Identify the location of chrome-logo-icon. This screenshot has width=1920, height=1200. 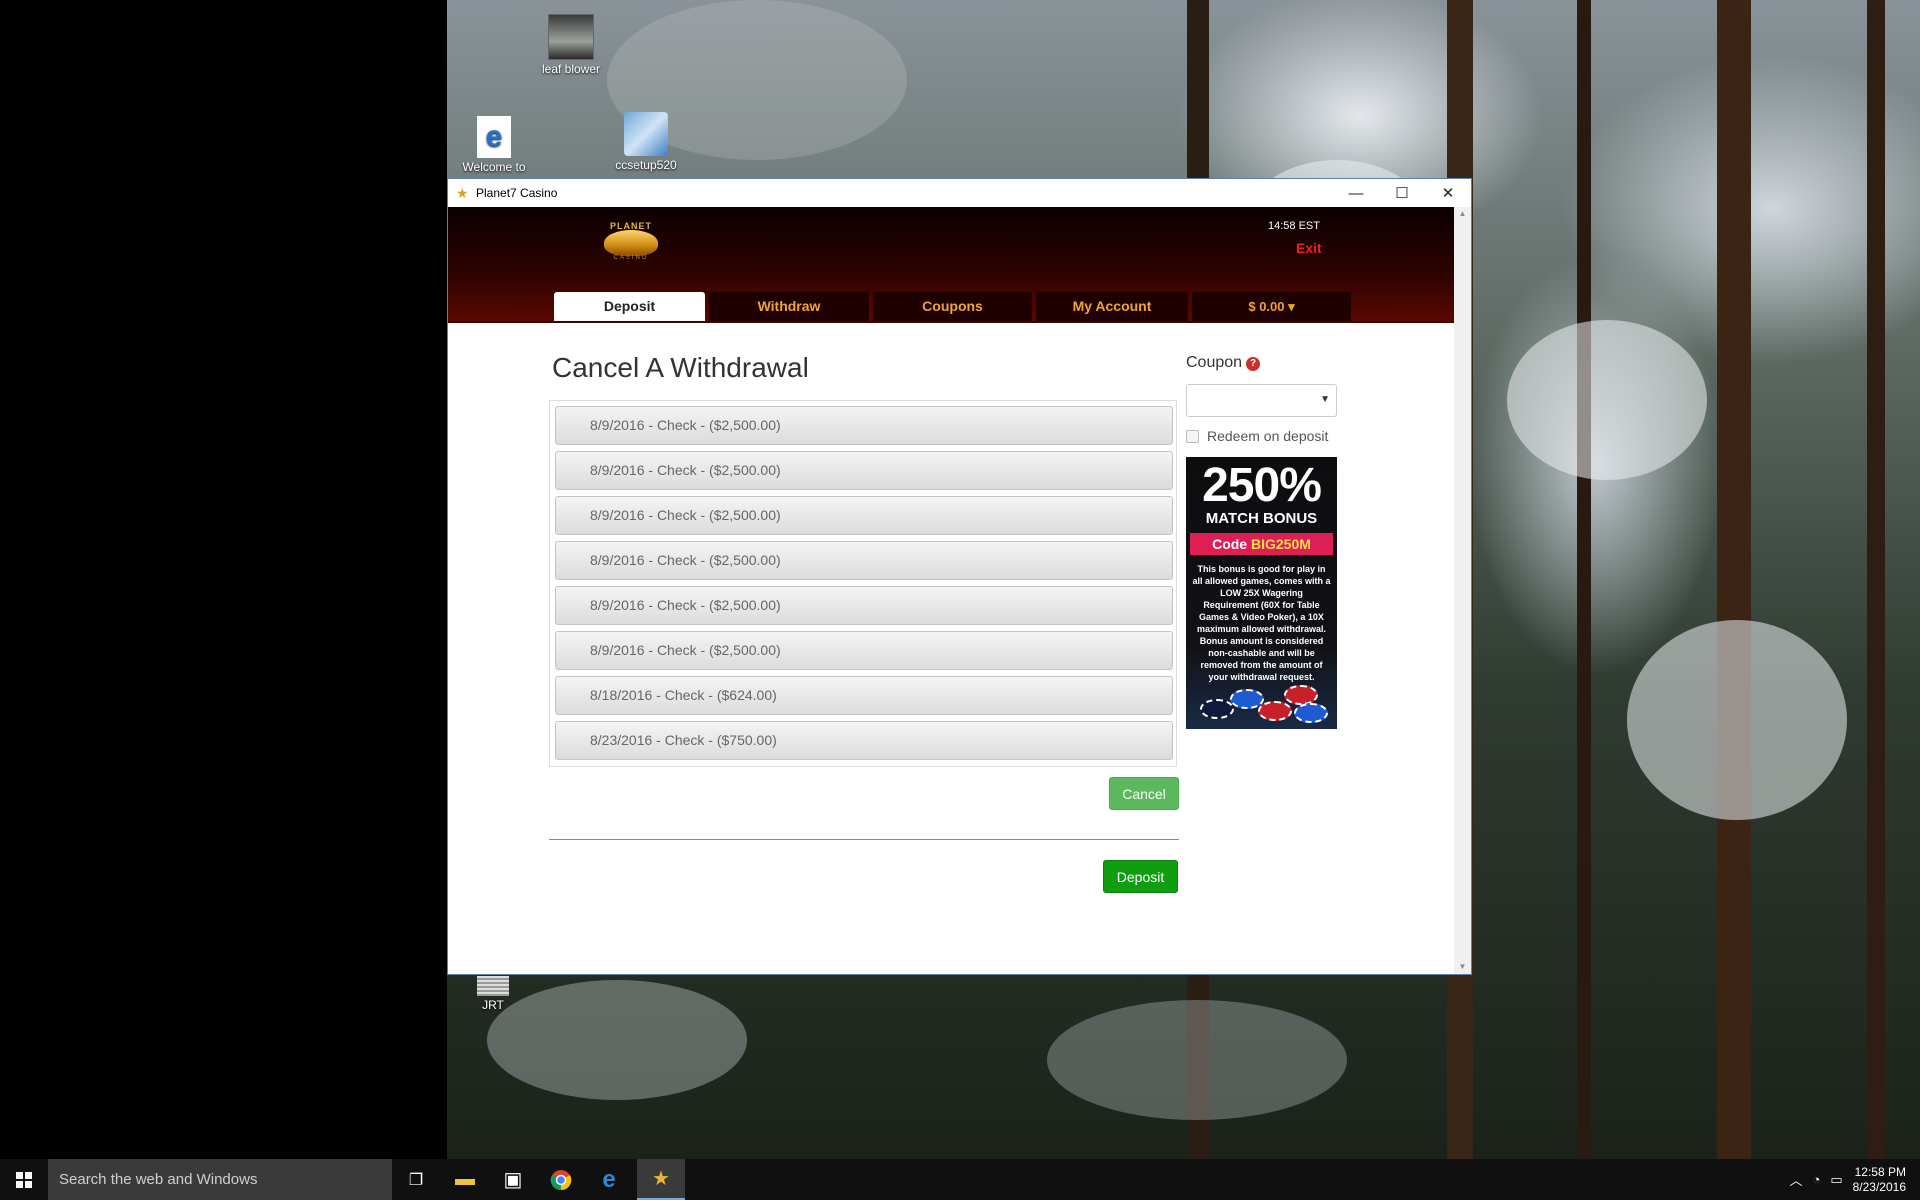
(561, 1179).